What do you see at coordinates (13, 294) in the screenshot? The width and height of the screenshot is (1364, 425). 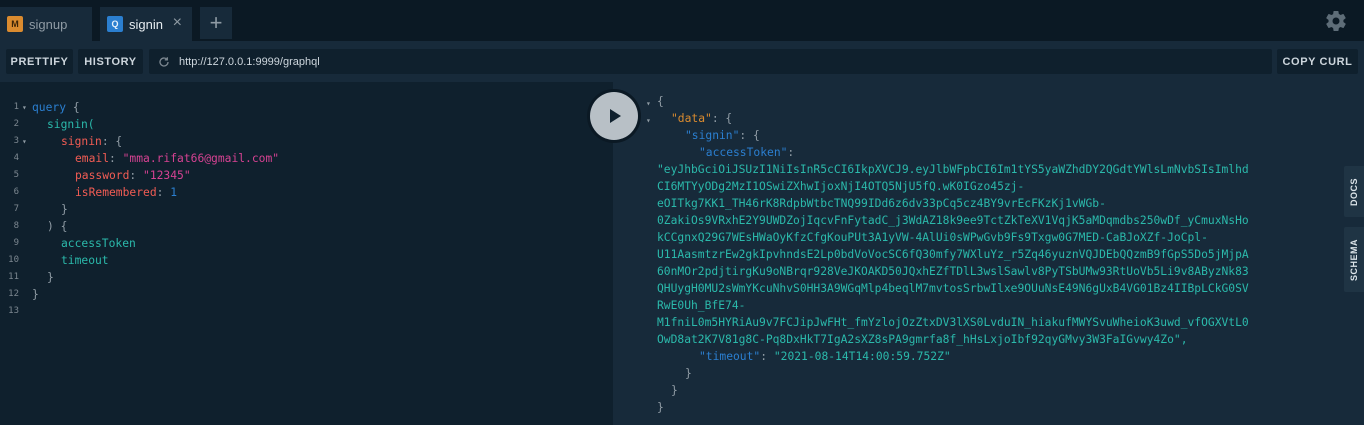 I see `line-number: 12` at bounding box center [13, 294].